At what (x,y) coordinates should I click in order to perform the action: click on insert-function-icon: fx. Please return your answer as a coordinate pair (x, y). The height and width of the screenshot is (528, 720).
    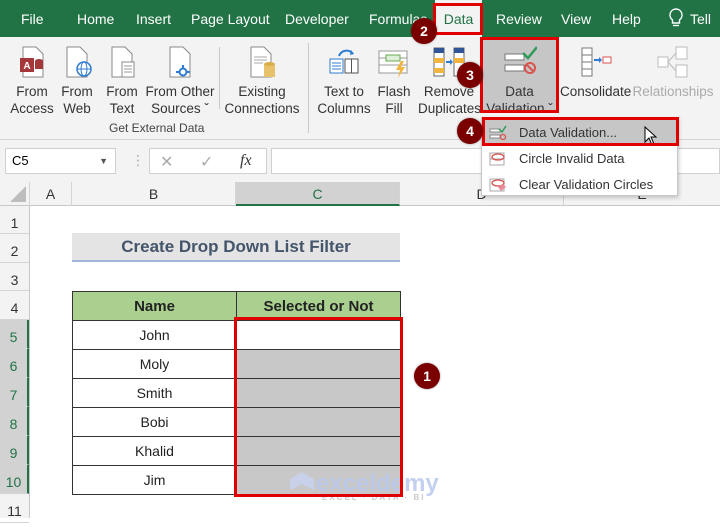
    Looking at the image, I should click on (246, 161).